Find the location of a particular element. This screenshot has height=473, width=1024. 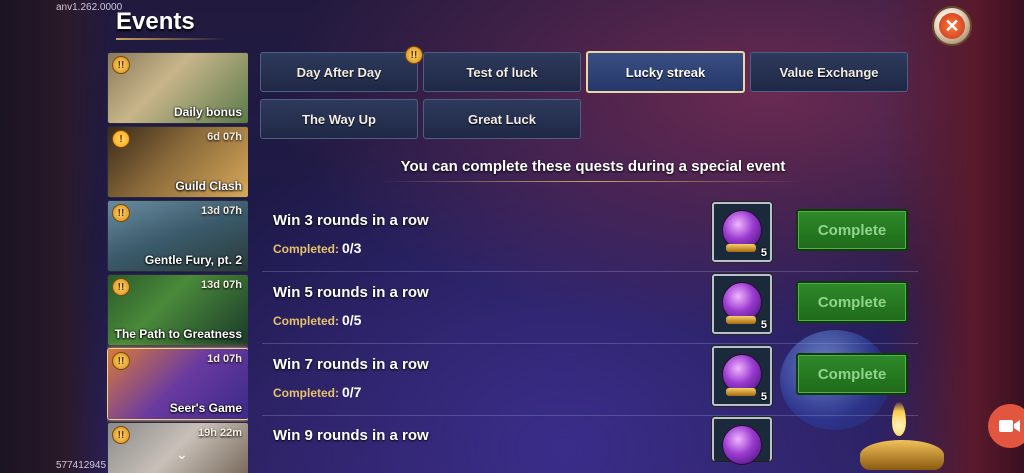

sidebar-item-label: Seer's Game is located at coordinates (205, 408).